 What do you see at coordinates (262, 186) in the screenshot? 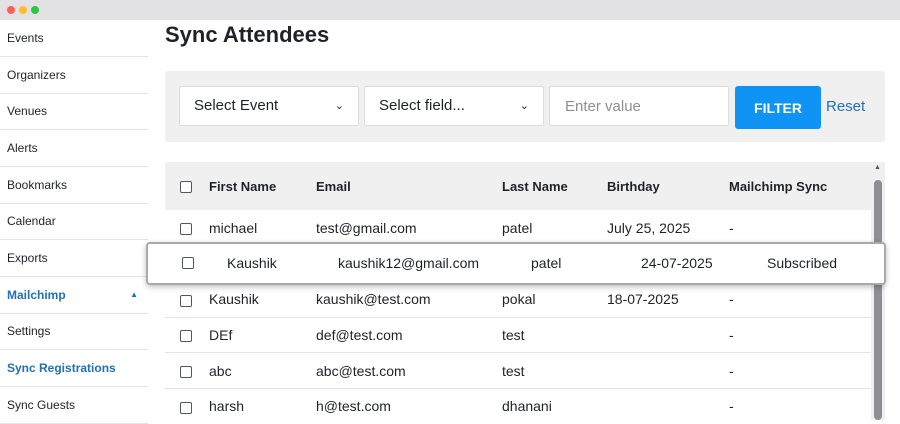
I see `column-header-first-name: First Name` at bounding box center [262, 186].